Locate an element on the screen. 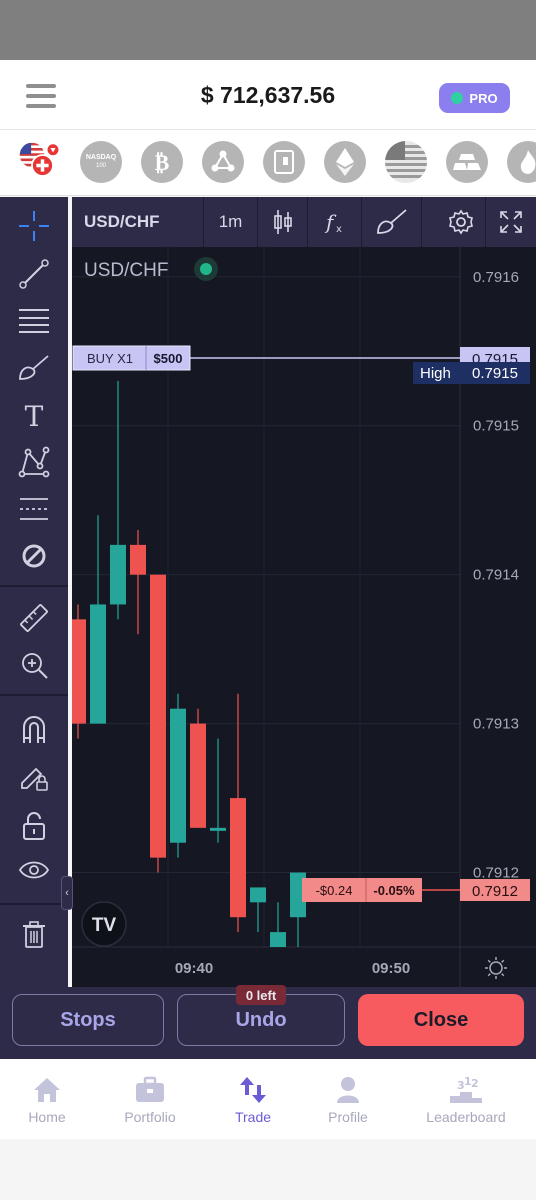 The height and width of the screenshot is (1200, 536). fib-lines-tool-icon is located at coordinates (34, 321).